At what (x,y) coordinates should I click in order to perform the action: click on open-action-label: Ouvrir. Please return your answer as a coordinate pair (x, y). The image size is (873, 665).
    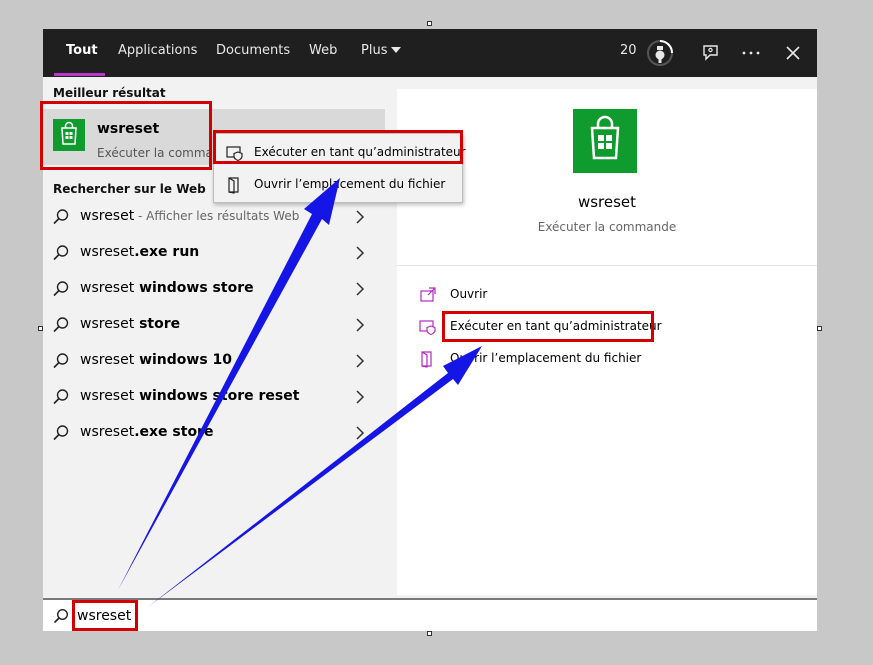
    Looking at the image, I should click on (469, 294).